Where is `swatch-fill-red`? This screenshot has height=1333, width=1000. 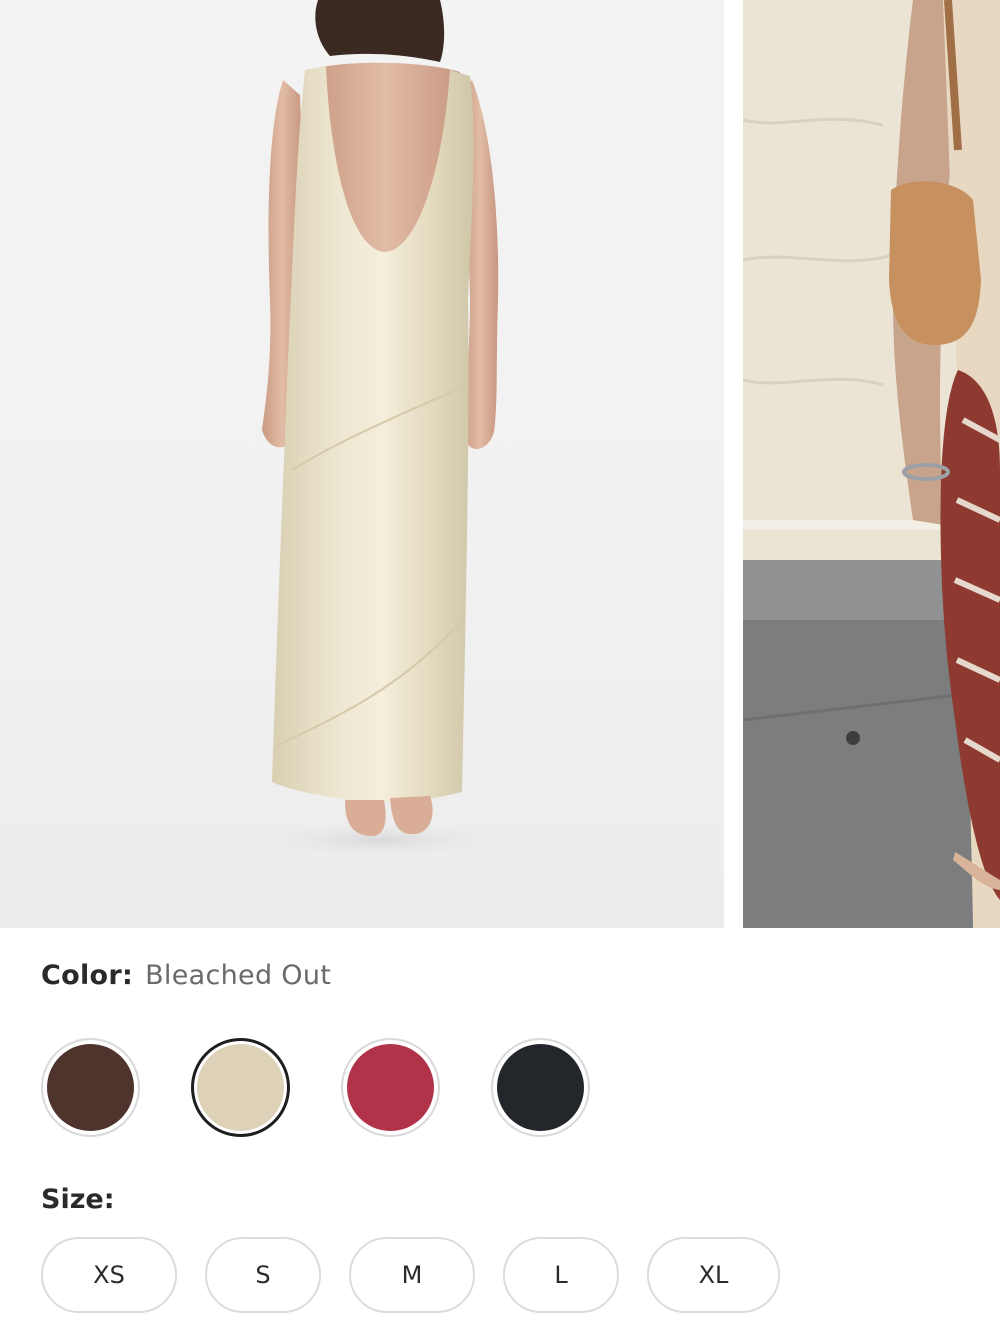
swatch-fill-red is located at coordinates (390, 1087).